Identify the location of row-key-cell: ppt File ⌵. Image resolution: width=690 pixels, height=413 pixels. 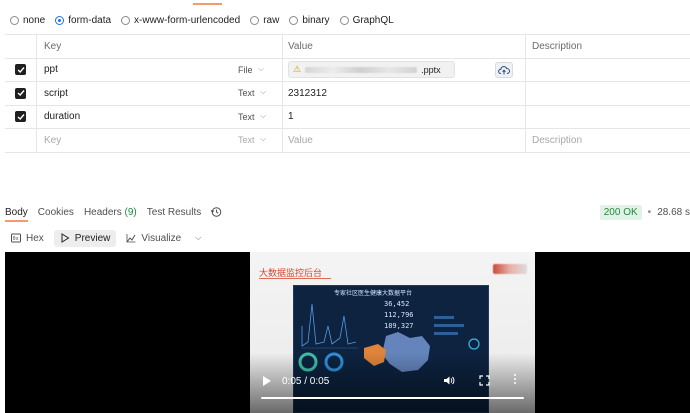
(160, 70).